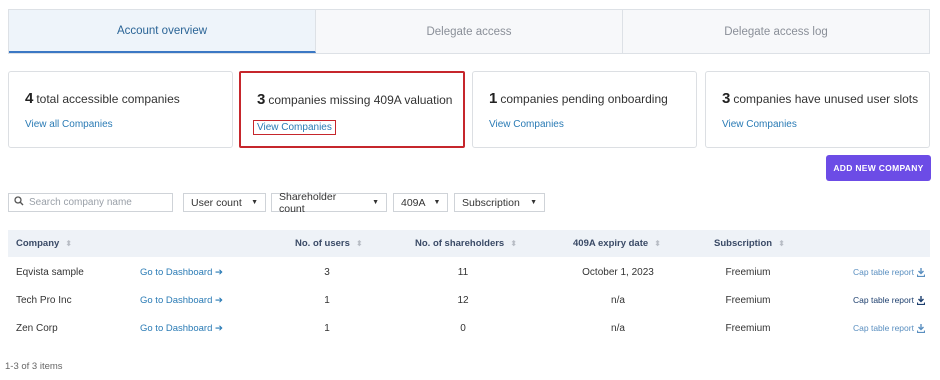  Describe the element at coordinates (216, 202) in the screenshot. I see `filter-label: User count` at that location.